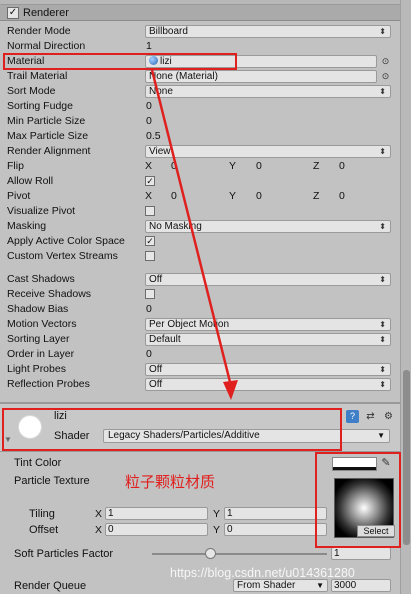 The width and height of the screenshot is (411, 594). What do you see at coordinates (268, 151) in the screenshot?
I see `render-alignment-dropdown: View ⬍` at bounding box center [268, 151].